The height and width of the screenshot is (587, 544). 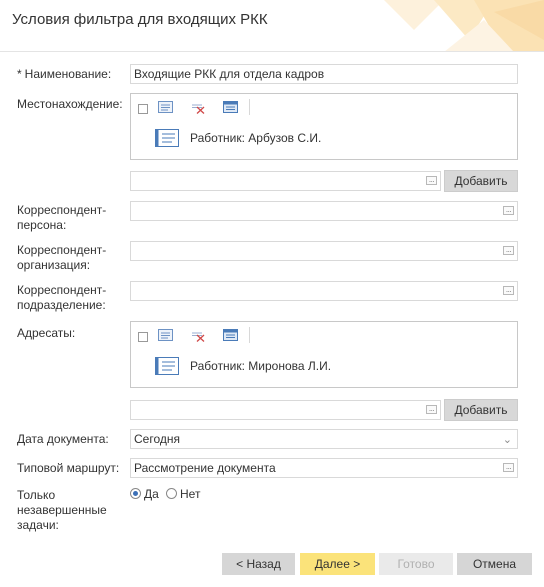 What do you see at coordinates (324, 439) in the screenshot?
I see `doc-date-select: Сегодня ⌄` at bounding box center [324, 439].